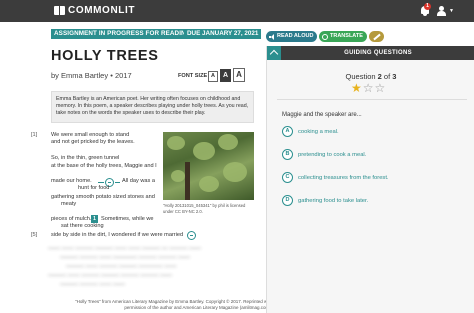 The image size is (474, 313). Describe the element at coordinates (333, 200) in the screenshot. I see `choice-text: gathering food to take later.` at that location.